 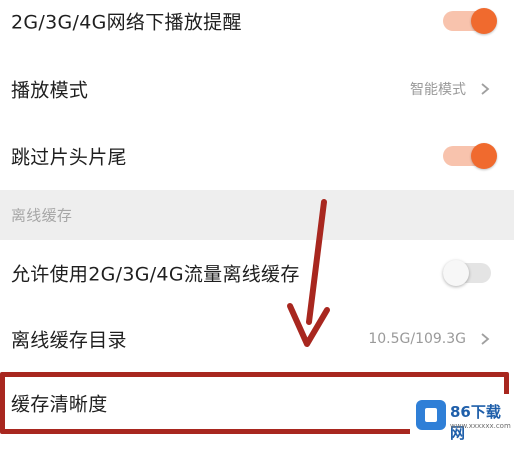 What do you see at coordinates (69, 340) in the screenshot?
I see `offline-cache-directory-label: 离线缓存目录` at bounding box center [69, 340].